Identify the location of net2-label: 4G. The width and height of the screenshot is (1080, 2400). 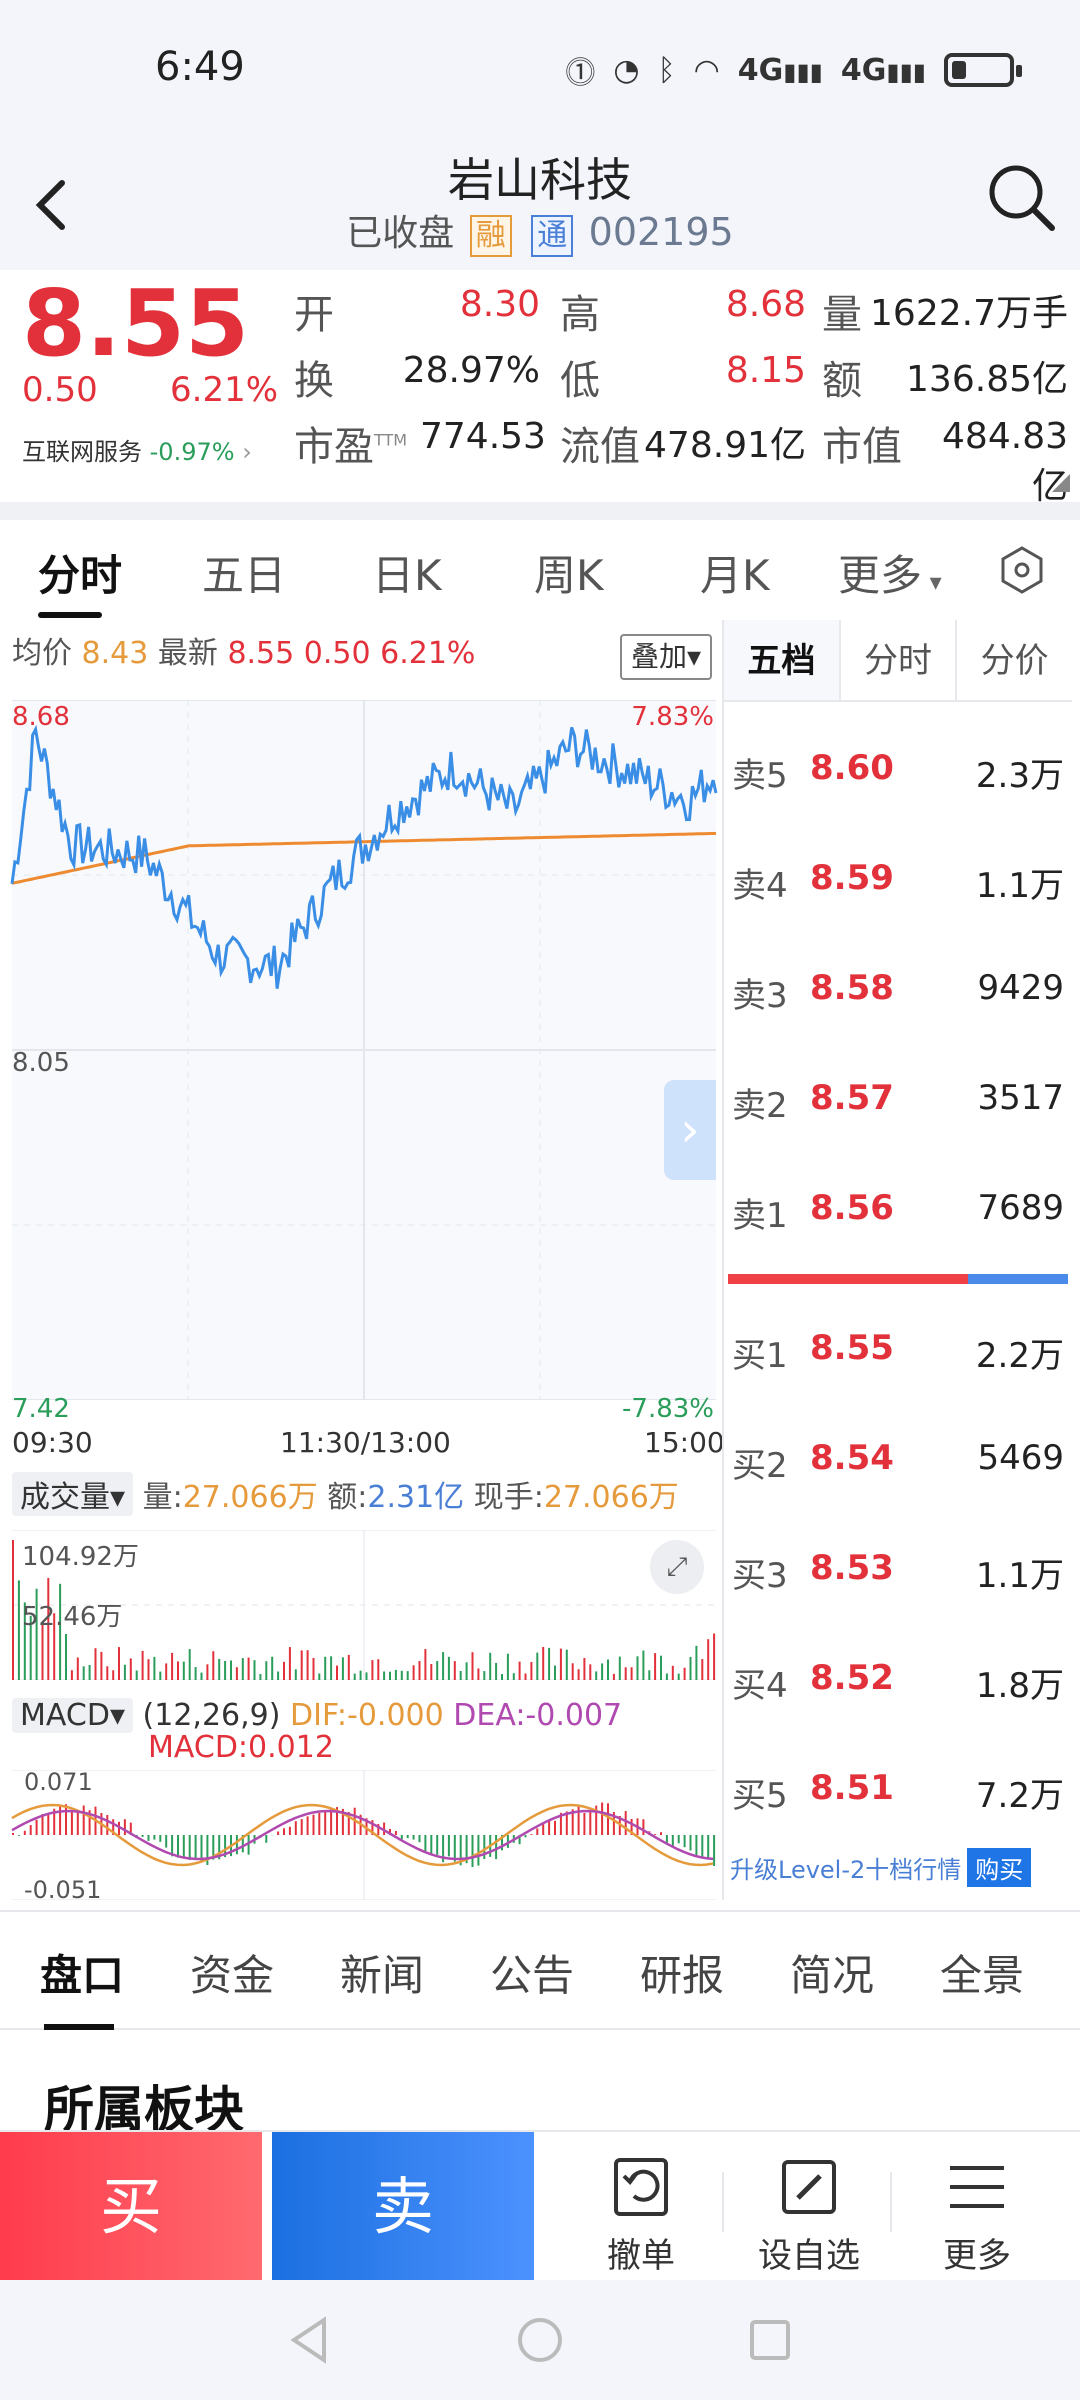
(863, 70).